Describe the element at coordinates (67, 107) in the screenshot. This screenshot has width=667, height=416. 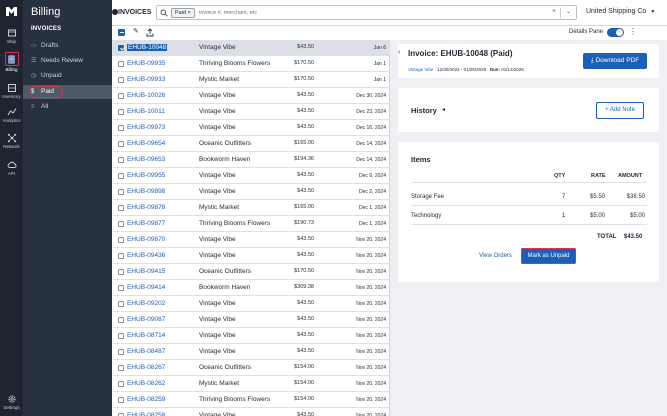
I see `nav-item-all: ≡ All` at that location.